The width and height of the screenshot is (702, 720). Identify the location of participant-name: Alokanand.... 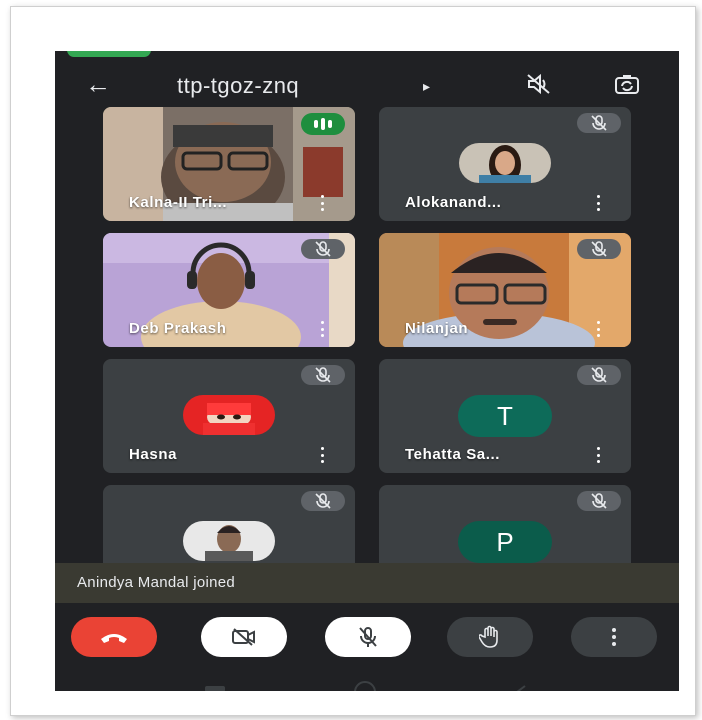
(453, 202).